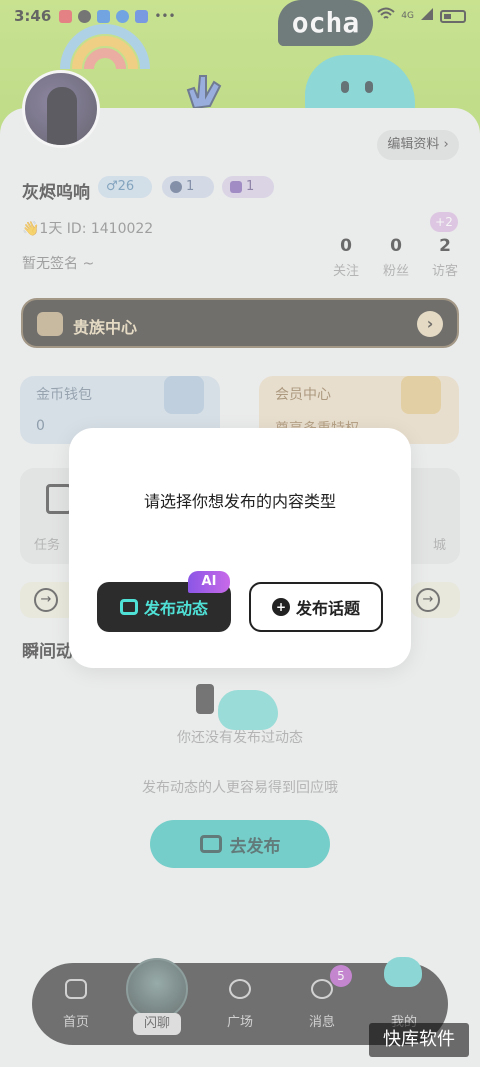  What do you see at coordinates (175, 608) in the screenshot?
I see `post-dynamic-label: 发布动态` at bounding box center [175, 608].